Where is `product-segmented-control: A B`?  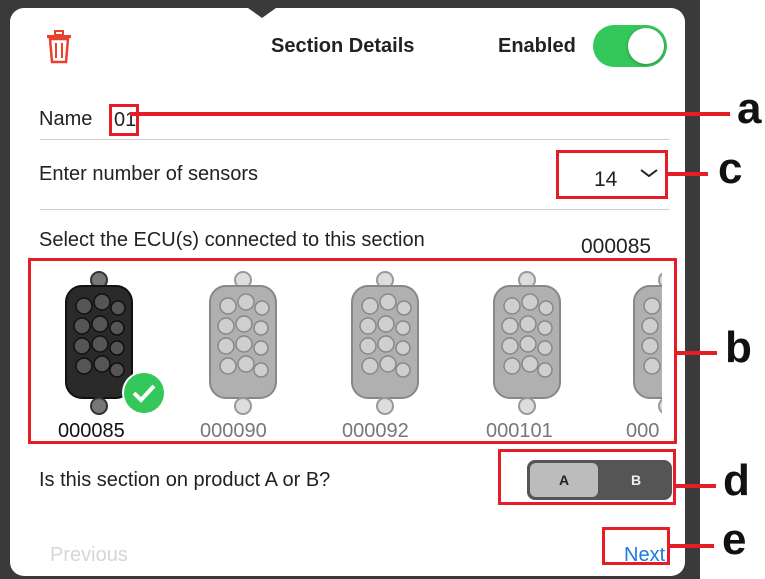 product-segmented-control: A B is located at coordinates (599, 480).